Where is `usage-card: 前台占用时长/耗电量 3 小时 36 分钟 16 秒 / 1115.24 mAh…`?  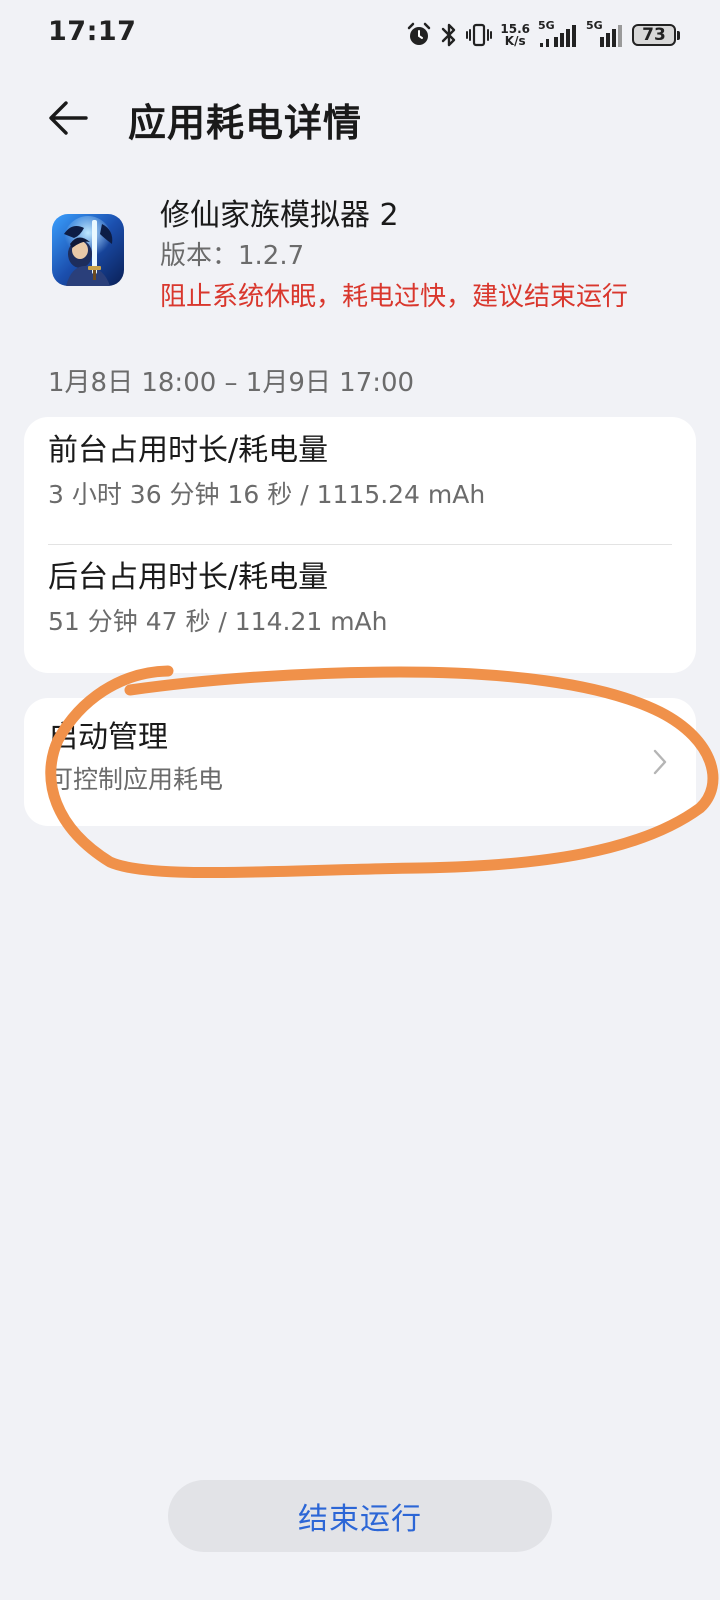
usage-card: 前台占用时长/耗电量 3 小时 36 分钟 16 秒 / 1115.24 mAh… is located at coordinates (360, 545).